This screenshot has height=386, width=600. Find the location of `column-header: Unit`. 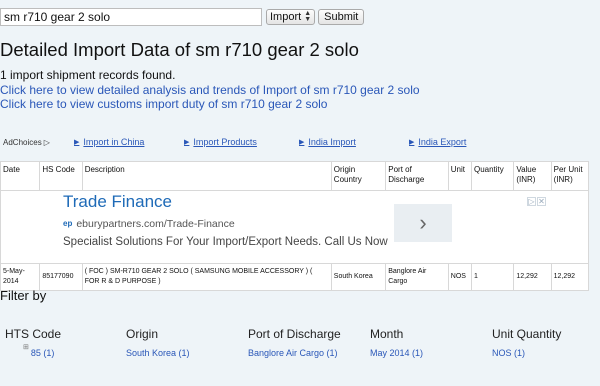

column-header: Unit is located at coordinates (459, 176).